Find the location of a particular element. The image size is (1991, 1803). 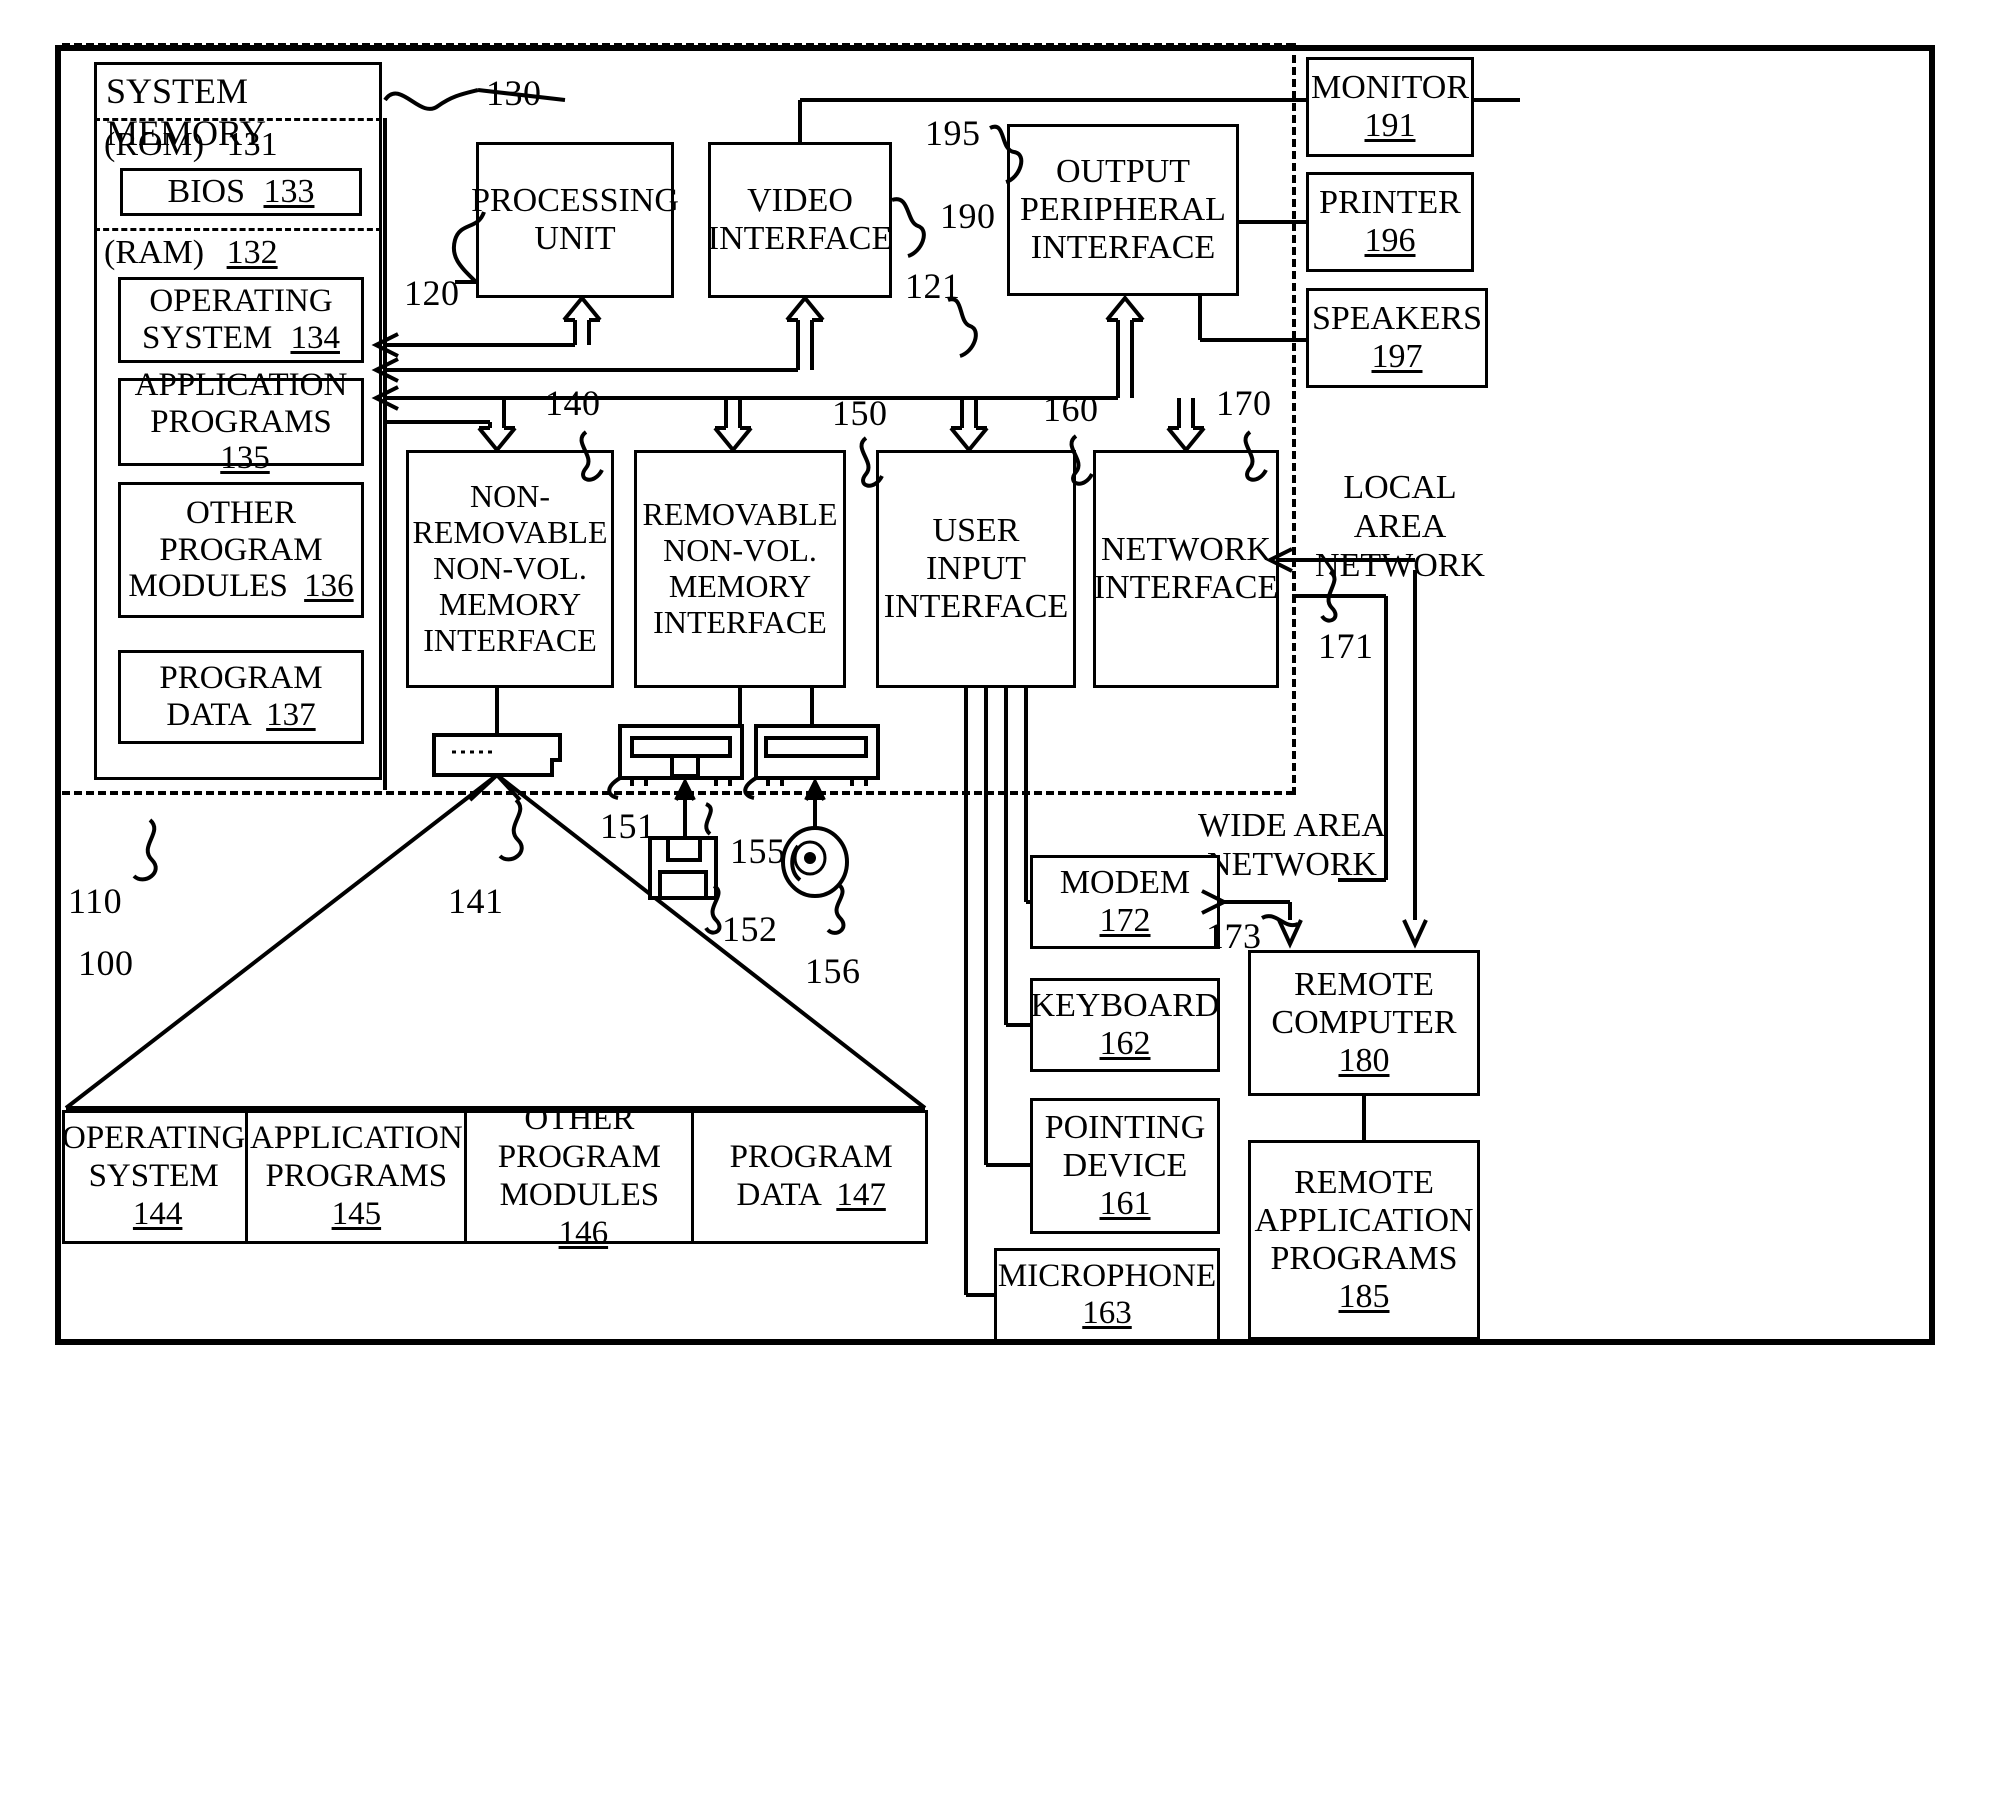

video-interface-box: VIDEO INTERFACE is located at coordinates (800, 220).